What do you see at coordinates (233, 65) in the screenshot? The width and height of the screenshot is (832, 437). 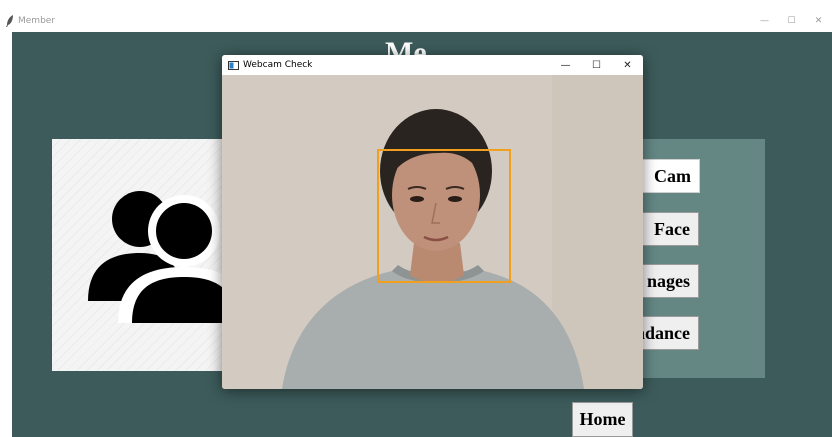 I see `window-app-icon` at bounding box center [233, 65].